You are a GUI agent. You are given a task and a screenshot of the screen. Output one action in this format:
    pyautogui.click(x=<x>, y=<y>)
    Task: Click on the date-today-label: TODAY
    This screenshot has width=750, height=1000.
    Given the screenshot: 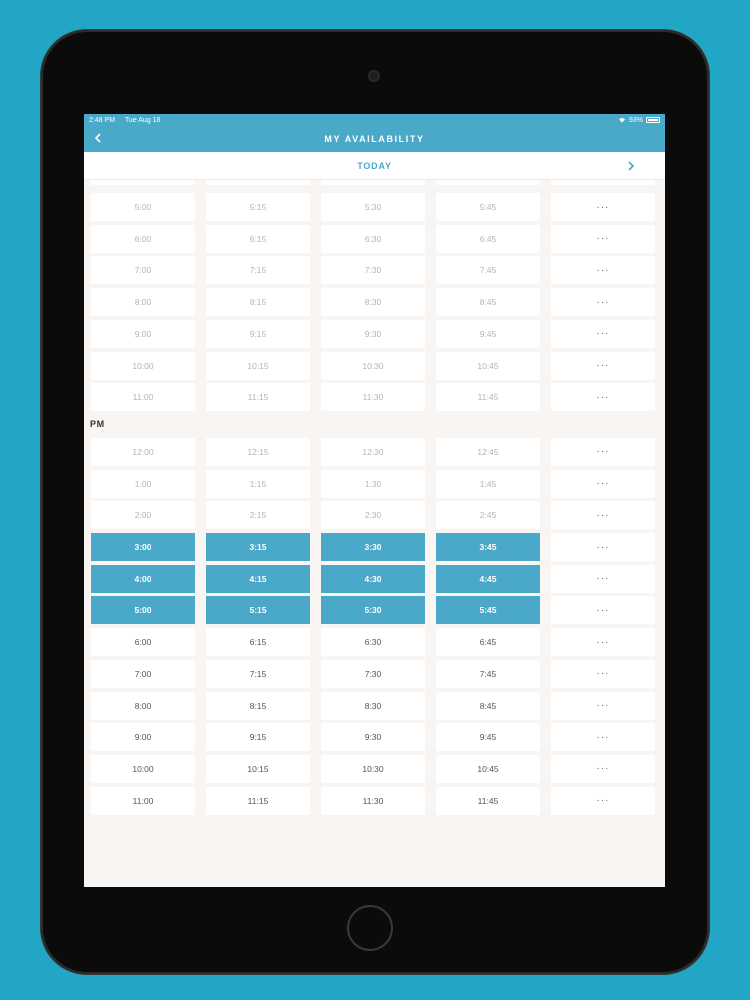 What is the action you would take?
    pyautogui.click(x=374, y=166)
    